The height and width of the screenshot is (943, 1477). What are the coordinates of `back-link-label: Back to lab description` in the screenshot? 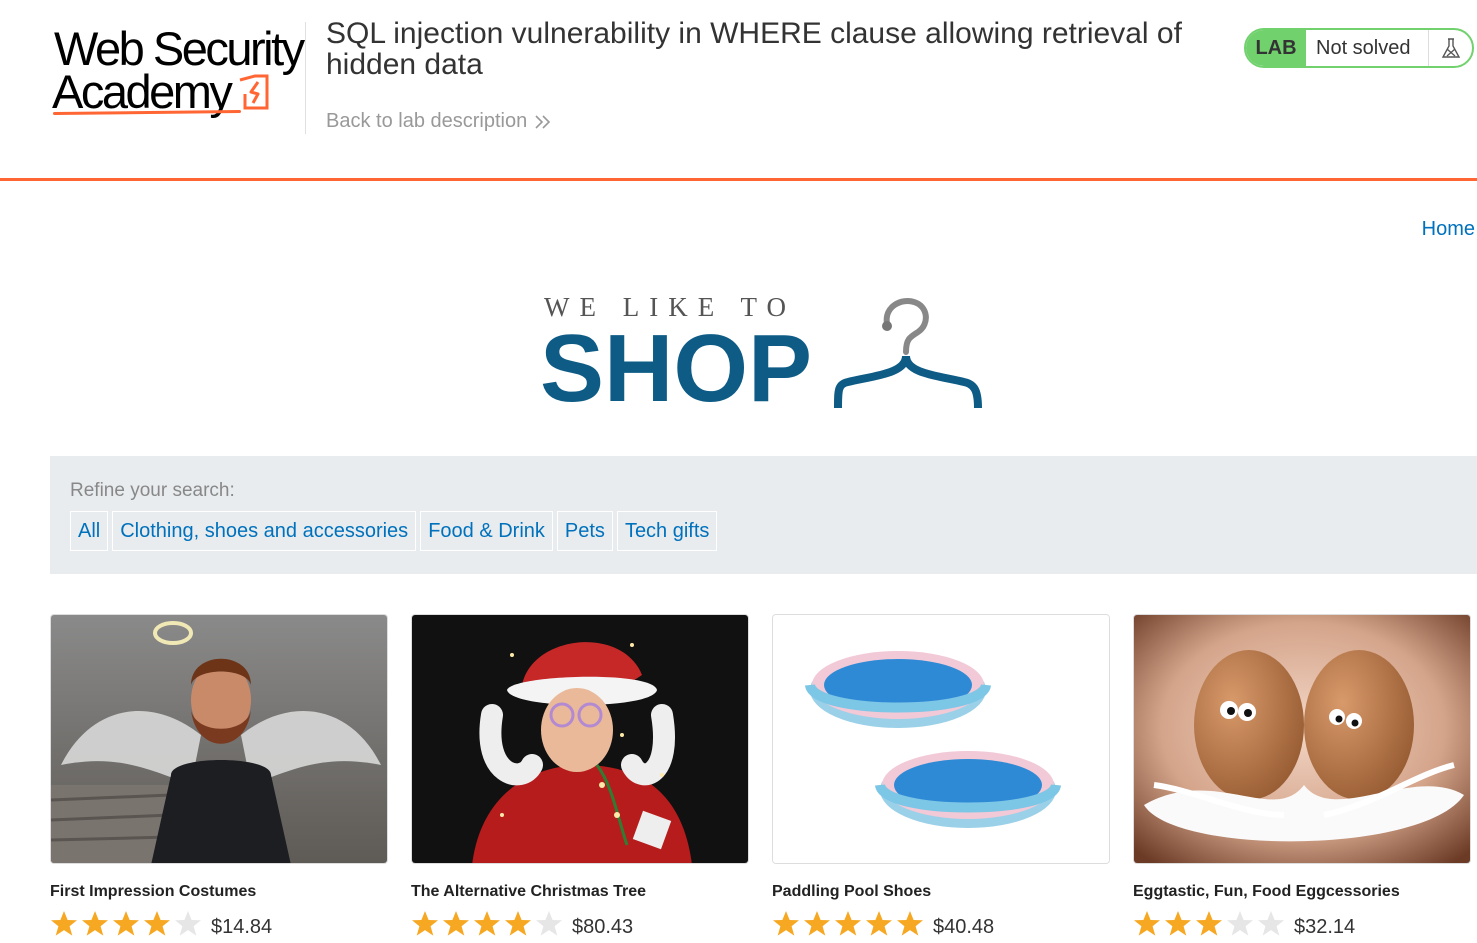 It's located at (427, 121).